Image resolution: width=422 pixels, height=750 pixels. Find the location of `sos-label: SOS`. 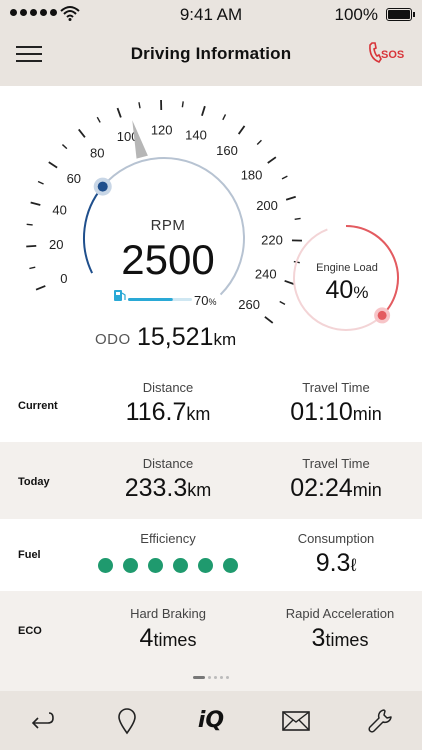

sos-label: SOS is located at coordinates (392, 55).